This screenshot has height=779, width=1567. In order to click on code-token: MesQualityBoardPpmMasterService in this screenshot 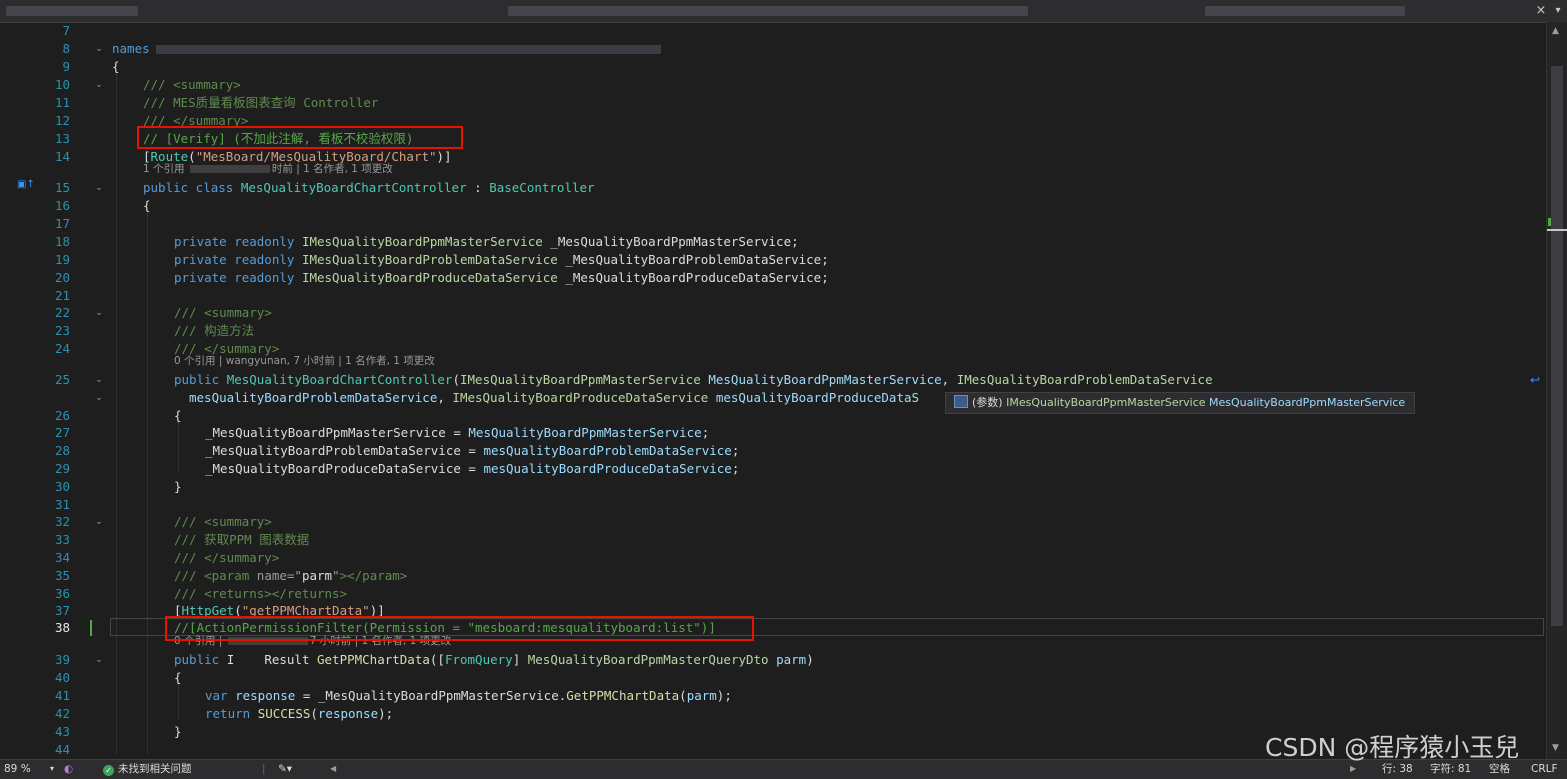, I will do `click(585, 432)`.